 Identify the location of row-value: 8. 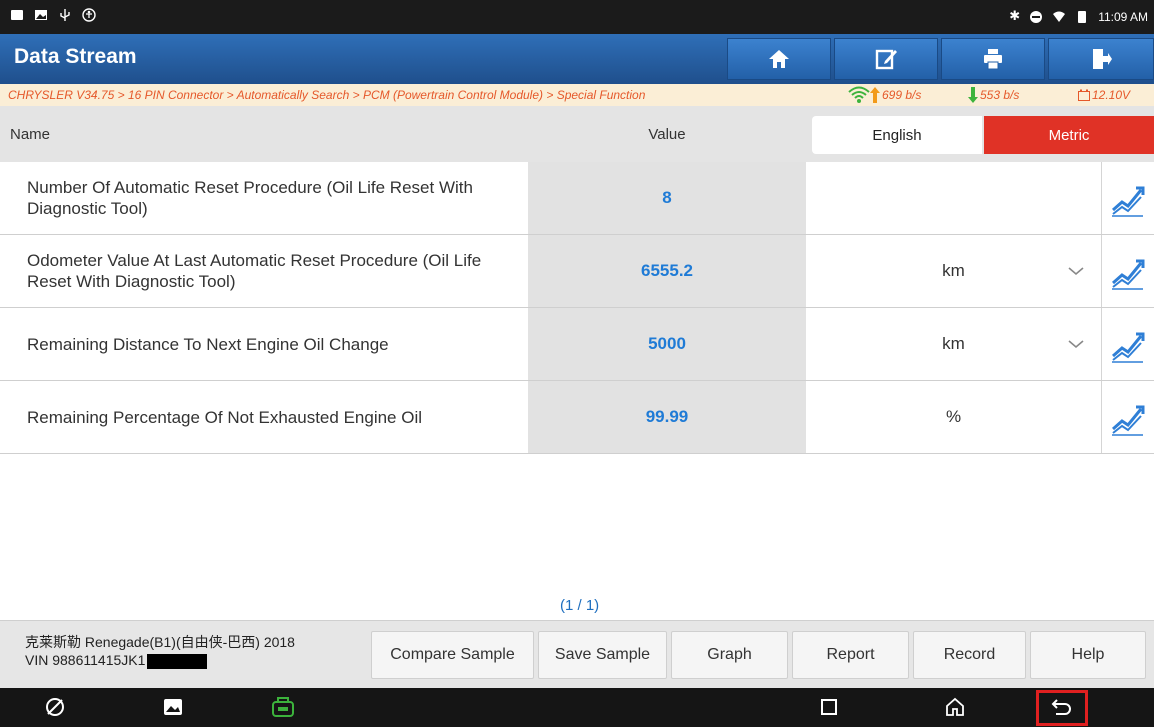
(667, 198).